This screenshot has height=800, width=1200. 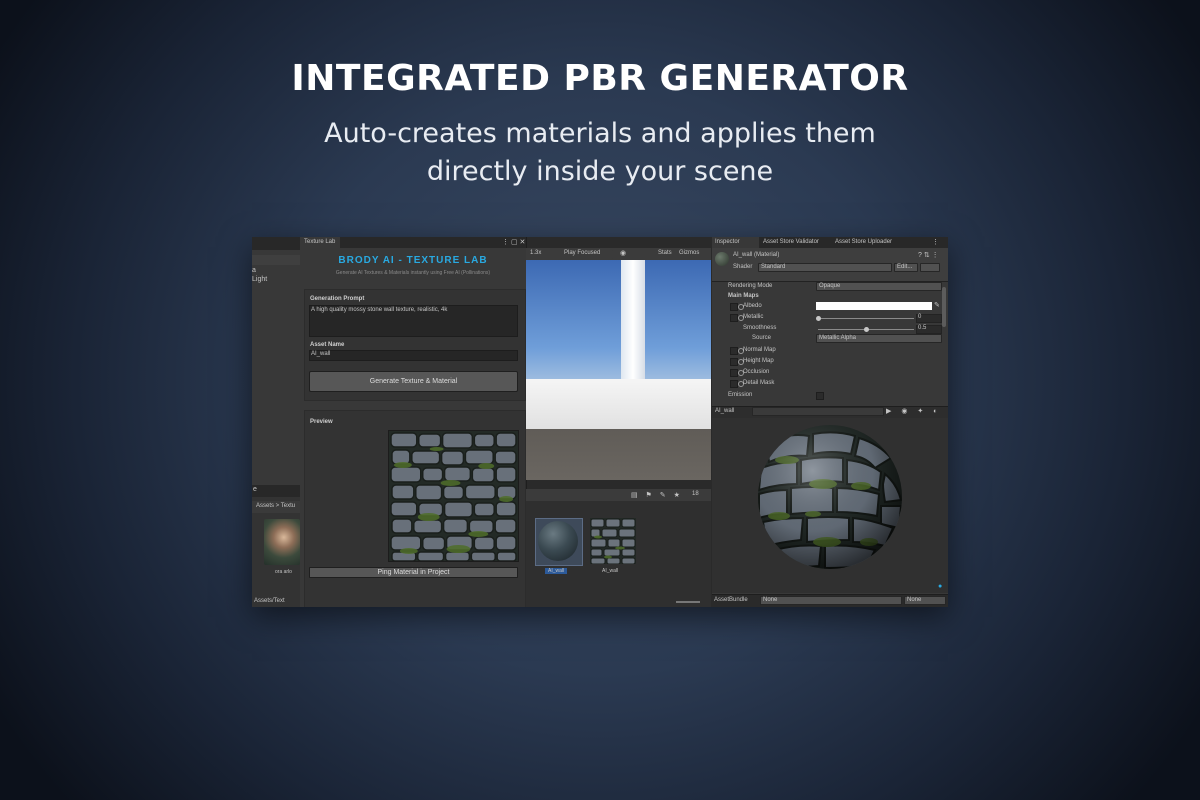 What do you see at coordinates (818, 411) in the screenshot?
I see `preview-name-field` at bounding box center [818, 411].